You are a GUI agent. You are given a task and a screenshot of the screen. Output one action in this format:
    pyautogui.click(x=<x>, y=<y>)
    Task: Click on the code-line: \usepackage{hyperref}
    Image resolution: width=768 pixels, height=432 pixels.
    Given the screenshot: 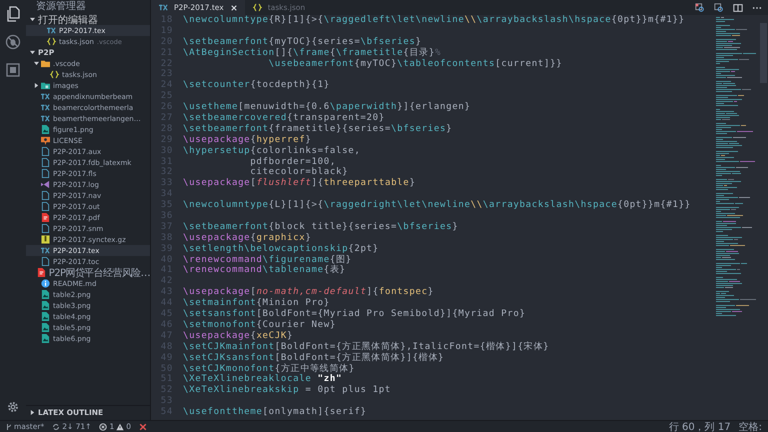 What is the action you would take?
    pyautogui.click(x=247, y=140)
    